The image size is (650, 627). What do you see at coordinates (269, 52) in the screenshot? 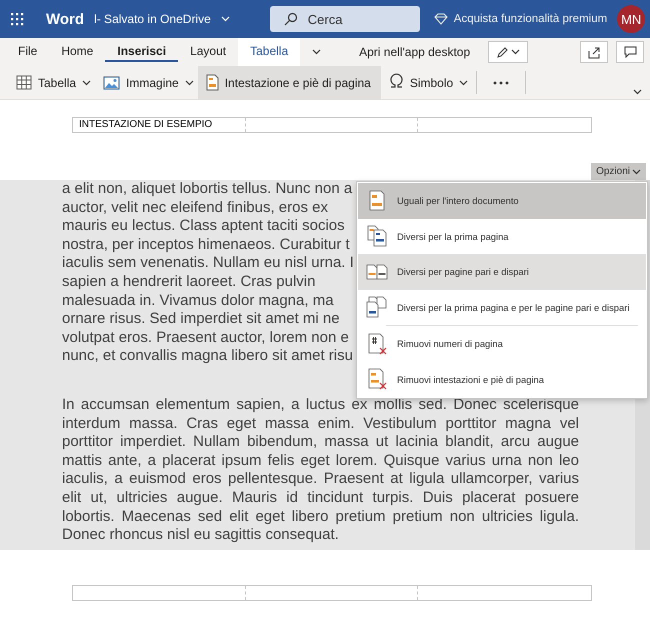
I see `ribbon-tab: Tabella` at bounding box center [269, 52].